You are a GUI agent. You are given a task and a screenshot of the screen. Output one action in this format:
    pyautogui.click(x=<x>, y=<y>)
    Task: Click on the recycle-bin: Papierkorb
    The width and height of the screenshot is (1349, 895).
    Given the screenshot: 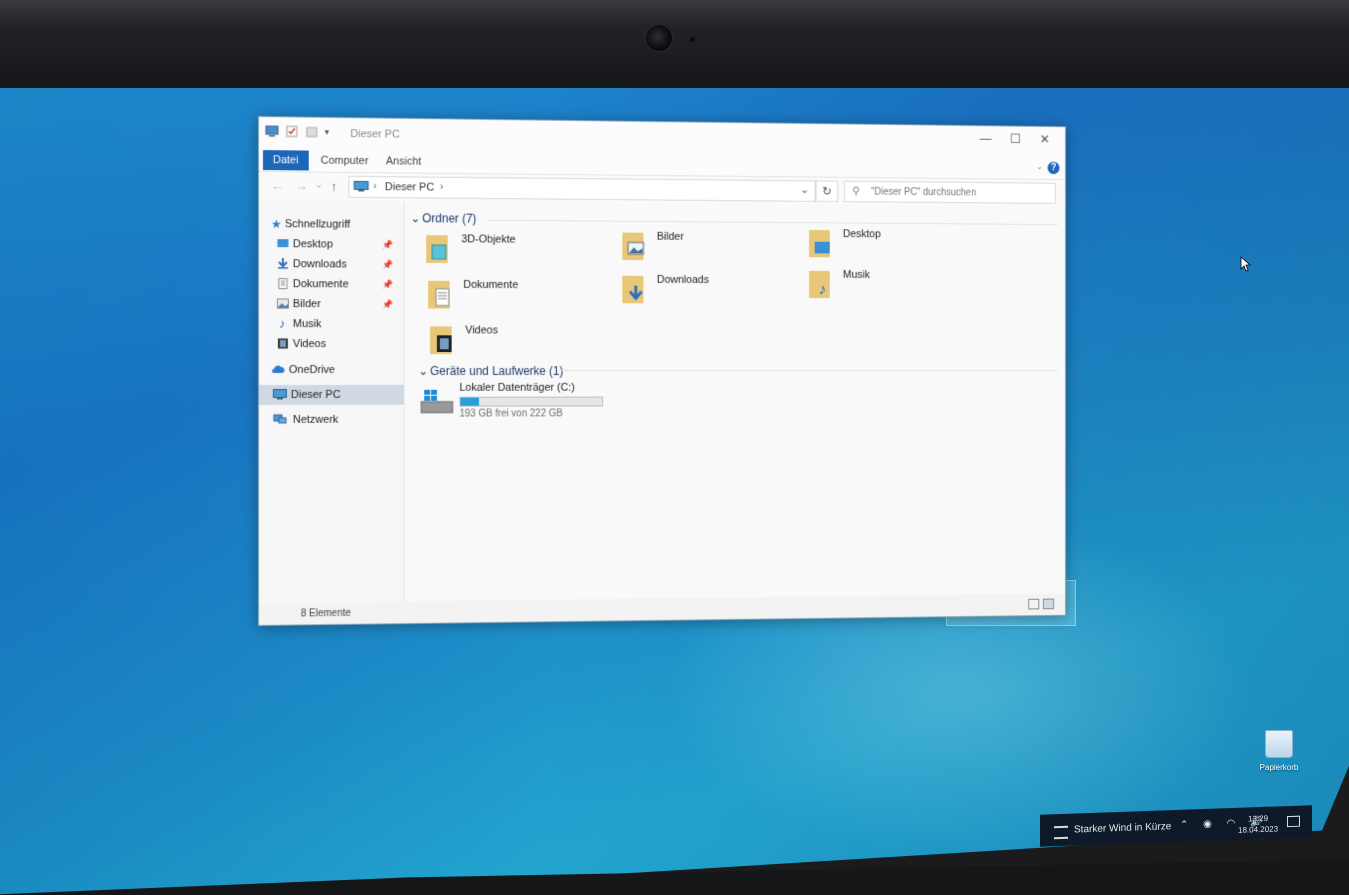 What is the action you would take?
    pyautogui.click(x=1279, y=744)
    